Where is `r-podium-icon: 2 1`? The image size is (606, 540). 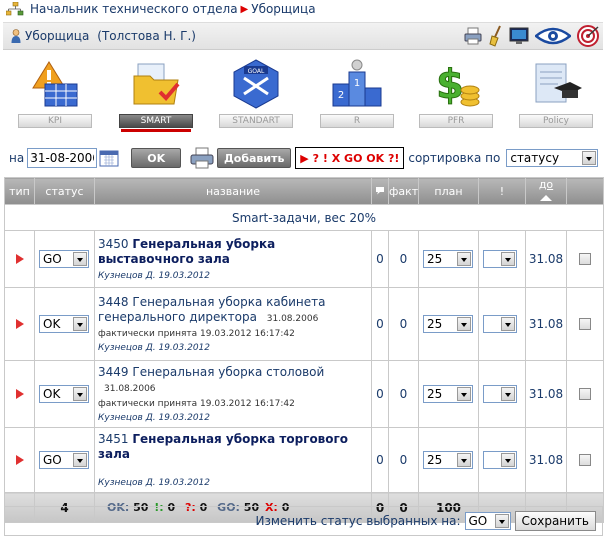
r-podium-icon: 2 1 is located at coordinates (357, 83).